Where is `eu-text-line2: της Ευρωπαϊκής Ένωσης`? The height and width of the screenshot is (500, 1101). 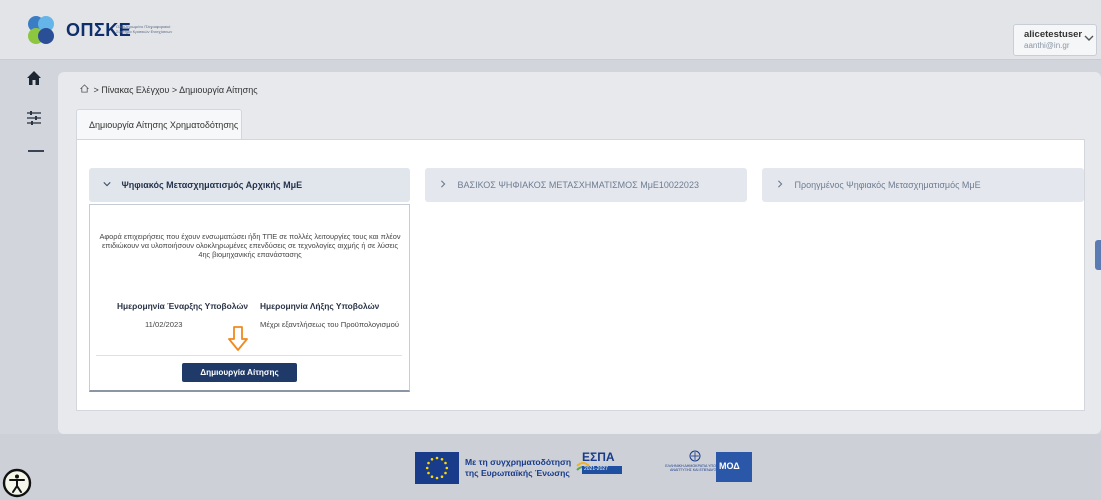 eu-text-line2: της Ευρωπαϊκής Ένωσης is located at coordinates (517, 473).